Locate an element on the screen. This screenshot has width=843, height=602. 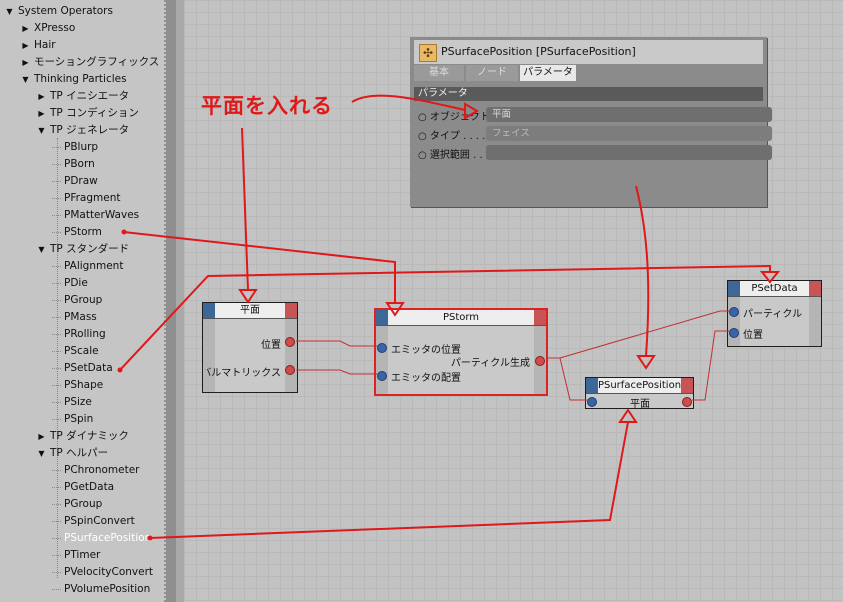
wire-birth-to-surface-in is located at coordinates (567, 379).